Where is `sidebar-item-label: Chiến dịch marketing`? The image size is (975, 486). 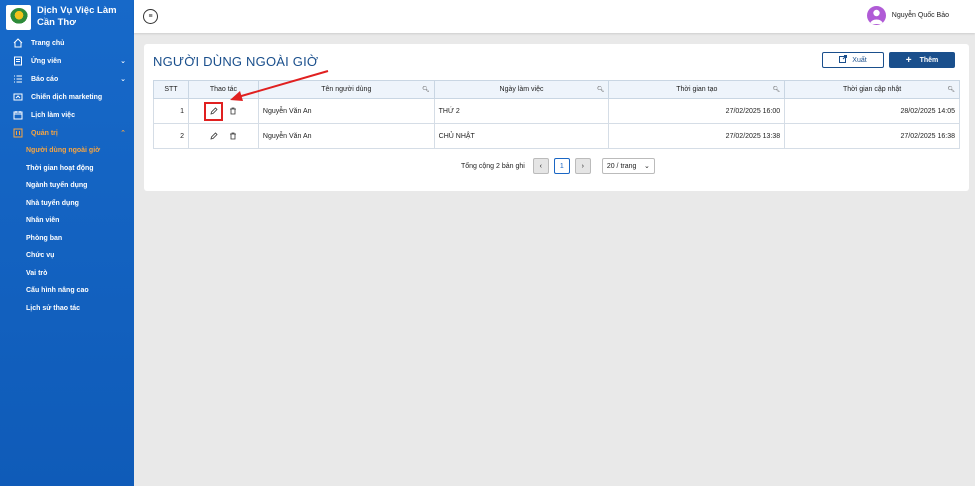 sidebar-item-label: Chiến dịch marketing is located at coordinates (67, 97).